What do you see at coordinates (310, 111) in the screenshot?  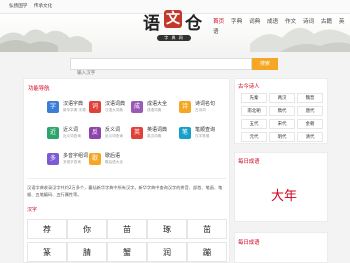 I see `era-item: 唐代` at bounding box center [310, 111].